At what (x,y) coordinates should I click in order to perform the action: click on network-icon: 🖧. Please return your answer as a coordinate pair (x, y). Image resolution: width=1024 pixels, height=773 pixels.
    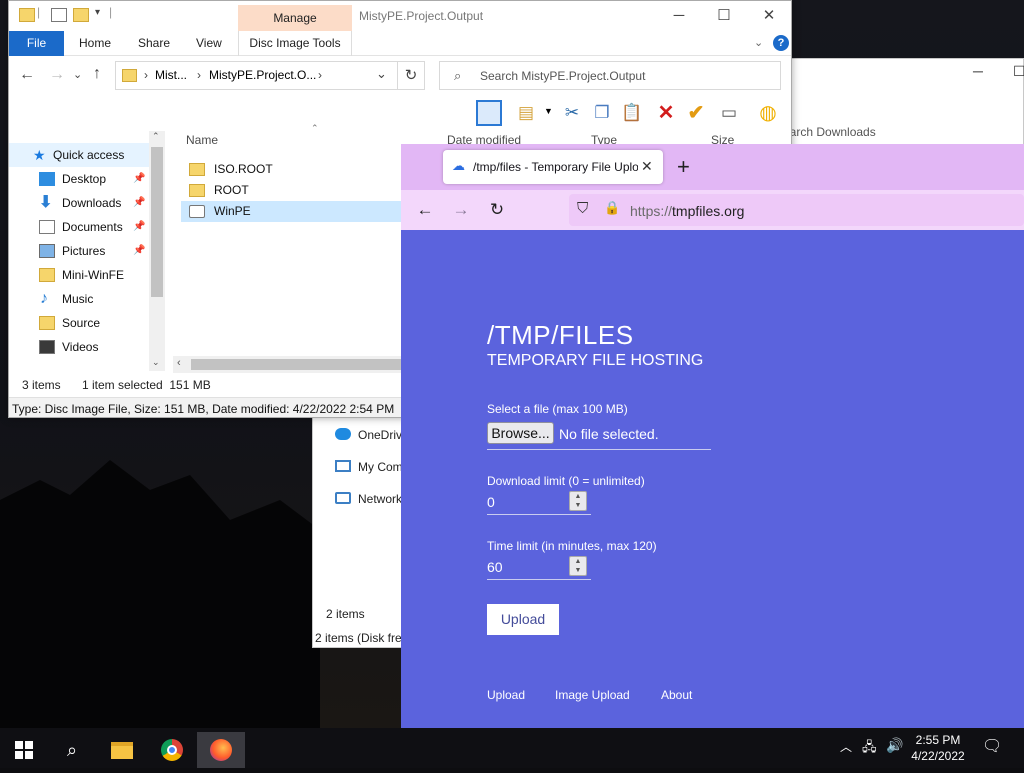
    Looking at the image, I should click on (869, 749).